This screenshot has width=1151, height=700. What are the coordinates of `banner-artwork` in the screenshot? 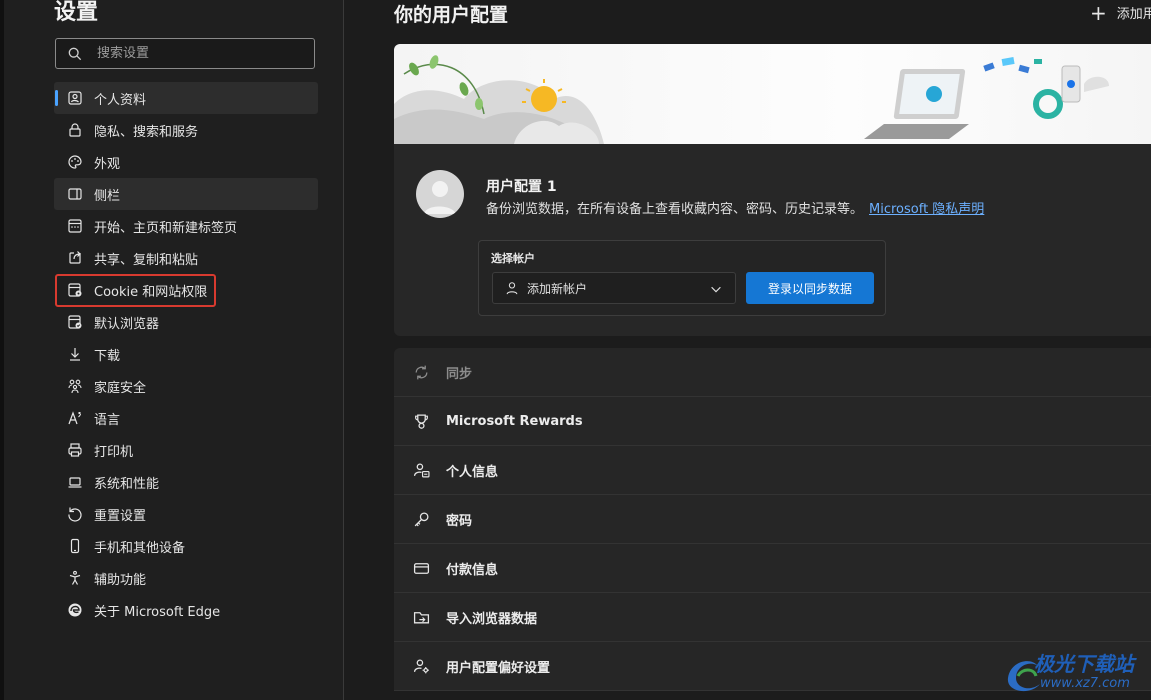 It's located at (751, 99).